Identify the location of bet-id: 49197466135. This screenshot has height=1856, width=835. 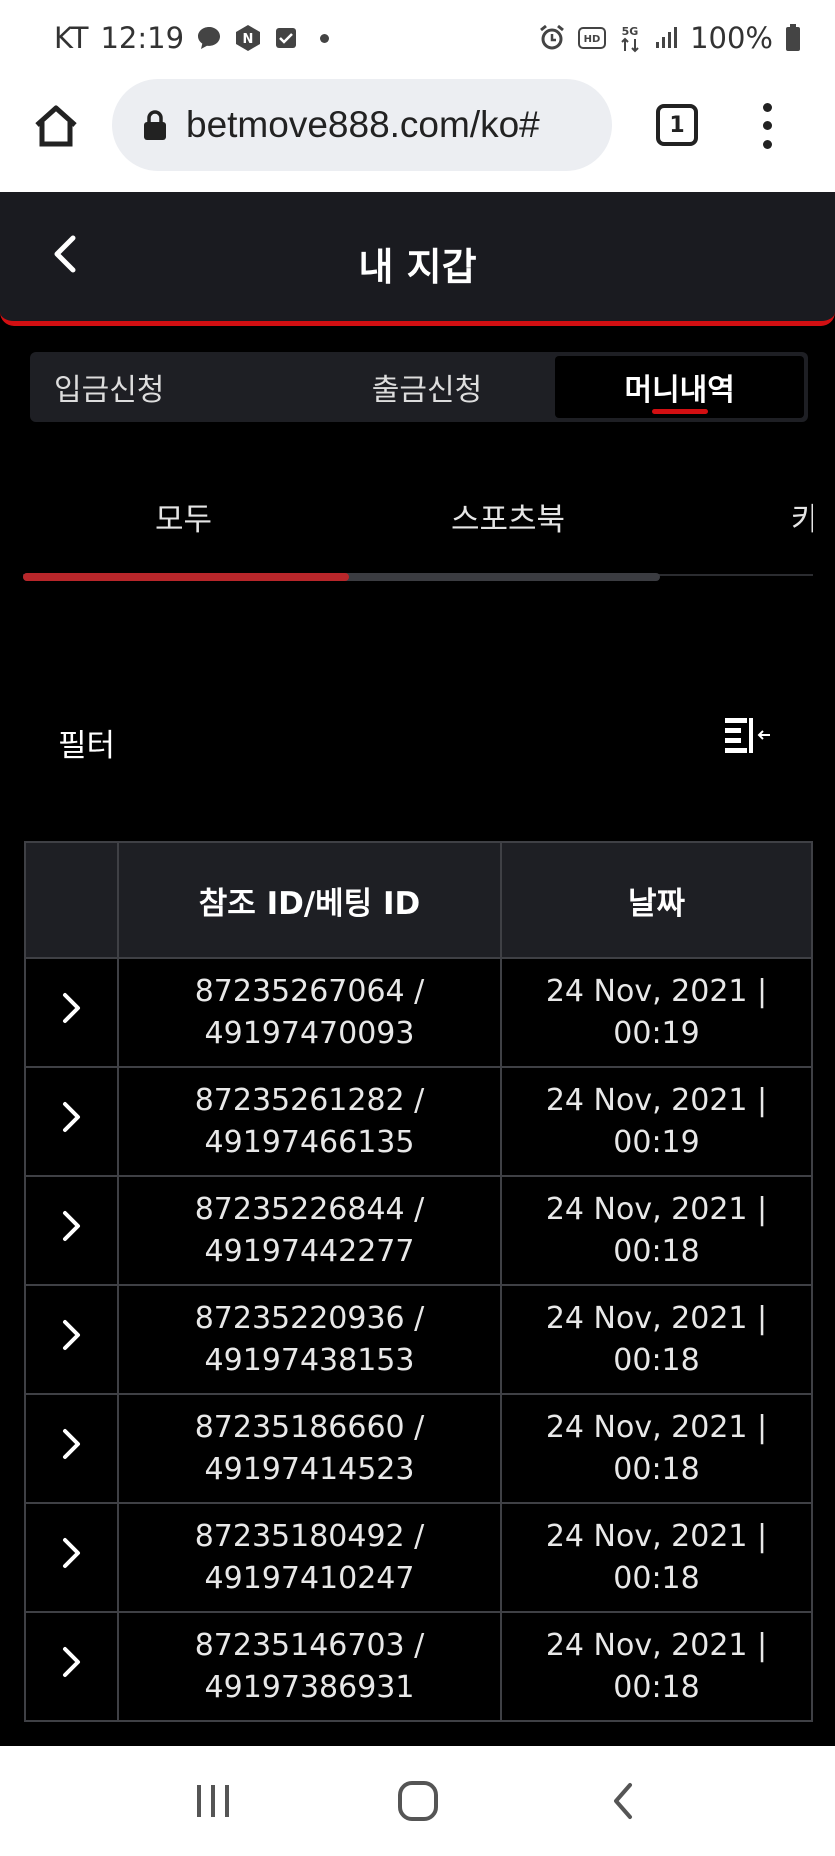
(309, 1142).